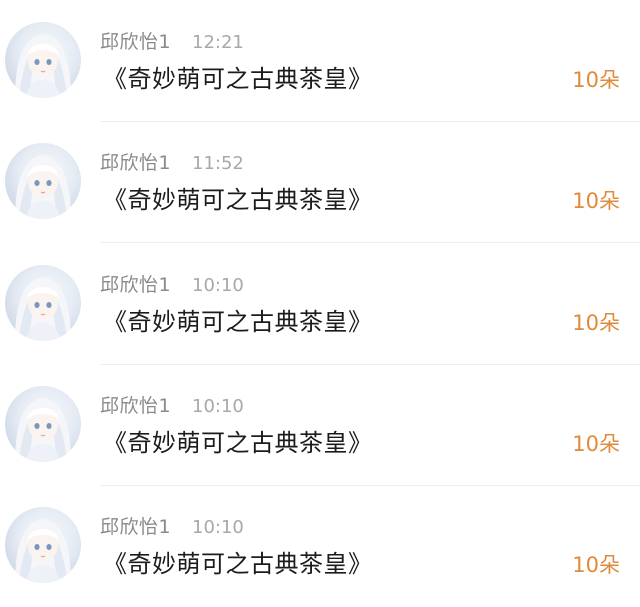 This screenshot has height=607, width=640. Describe the element at coordinates (218, 42) in the screenshot. I see `timestamp: 12:21` at that location.